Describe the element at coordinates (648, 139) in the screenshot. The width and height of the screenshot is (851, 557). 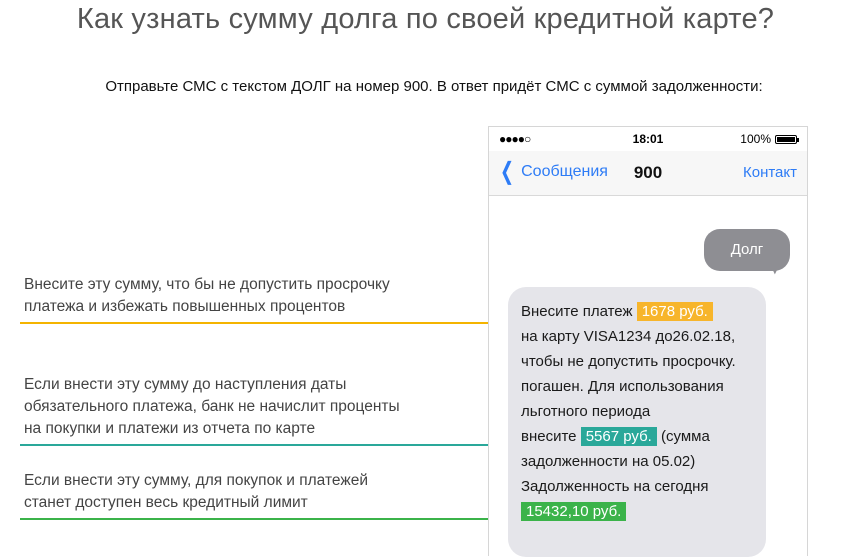
I see `status-bar: ●●●●○ 18:01 100%` at that location.